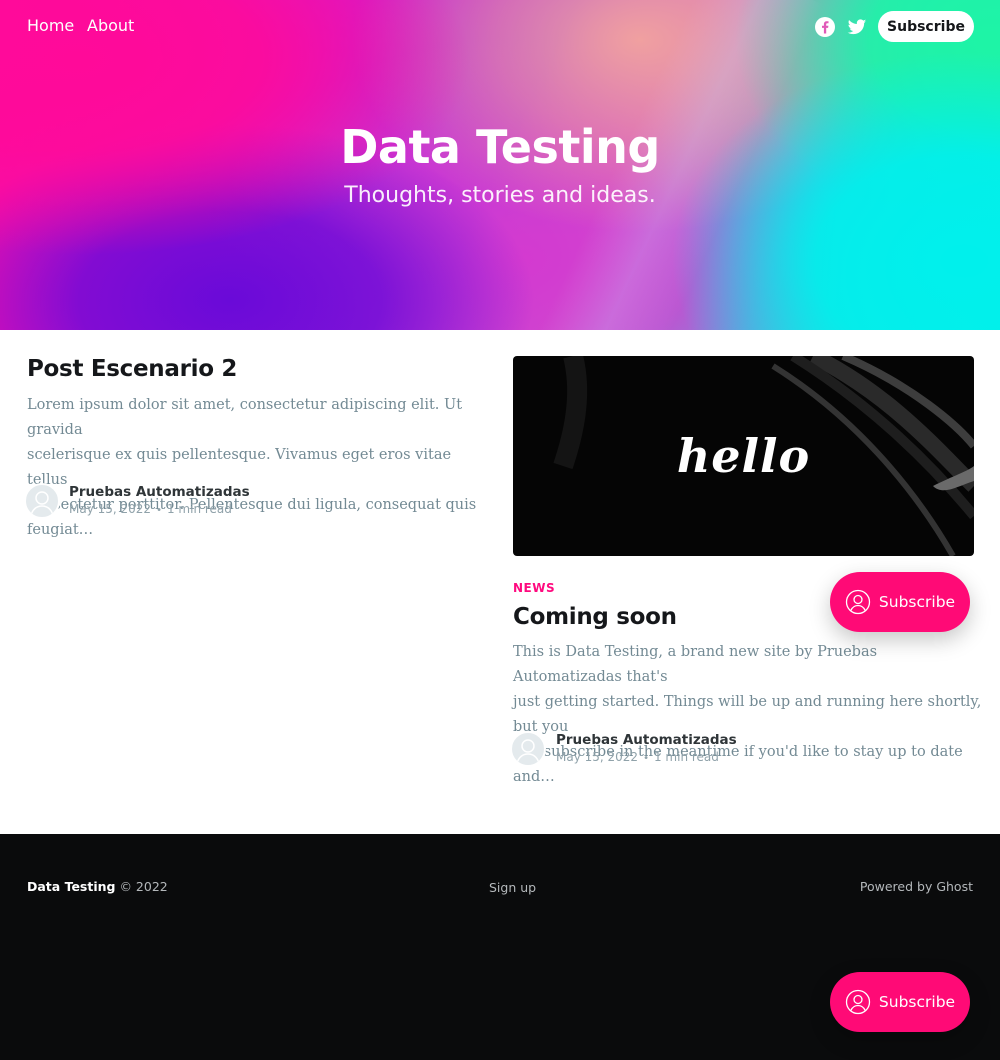 The height and width of the screenshot is (1060, 1000). I want to click on site-description: Thoughts, stories and ideas., so click(500, 195).